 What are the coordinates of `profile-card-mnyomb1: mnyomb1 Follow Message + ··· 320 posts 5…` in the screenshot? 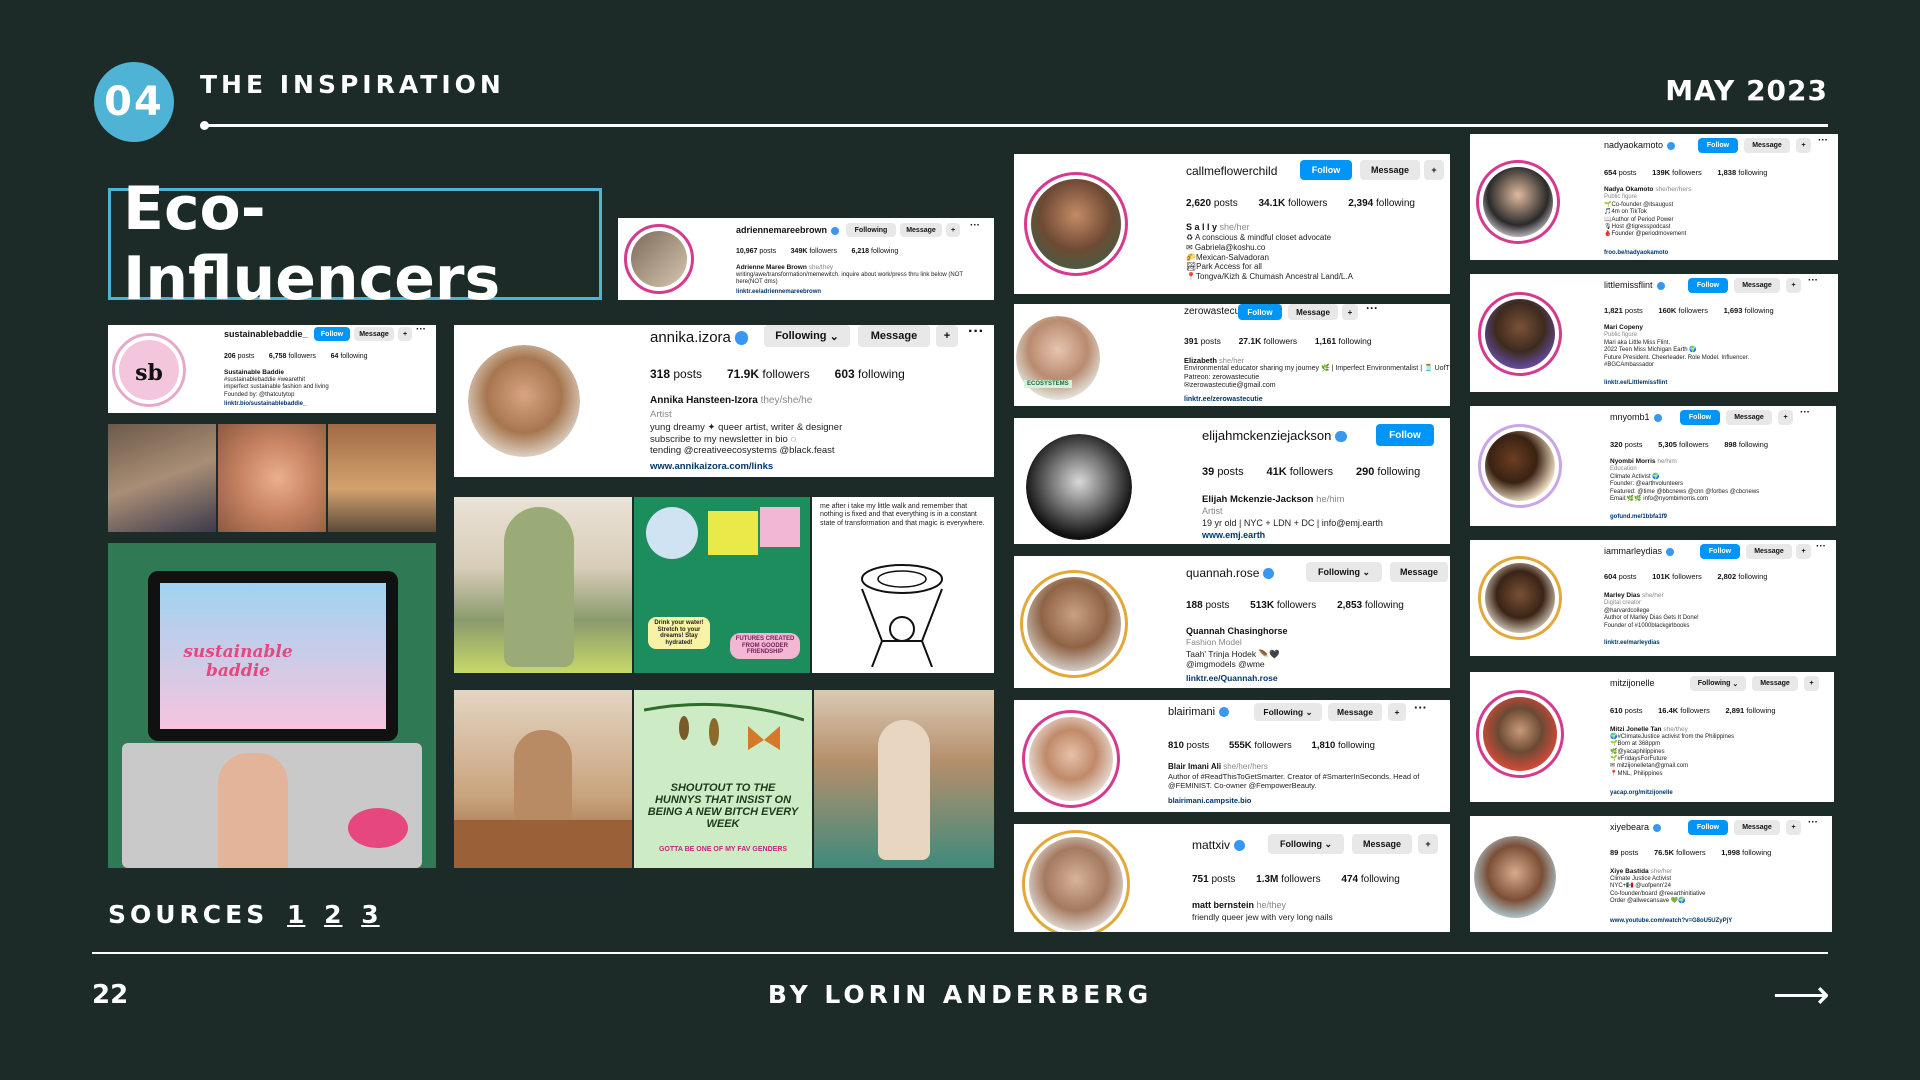 It's located at (1653, 466).